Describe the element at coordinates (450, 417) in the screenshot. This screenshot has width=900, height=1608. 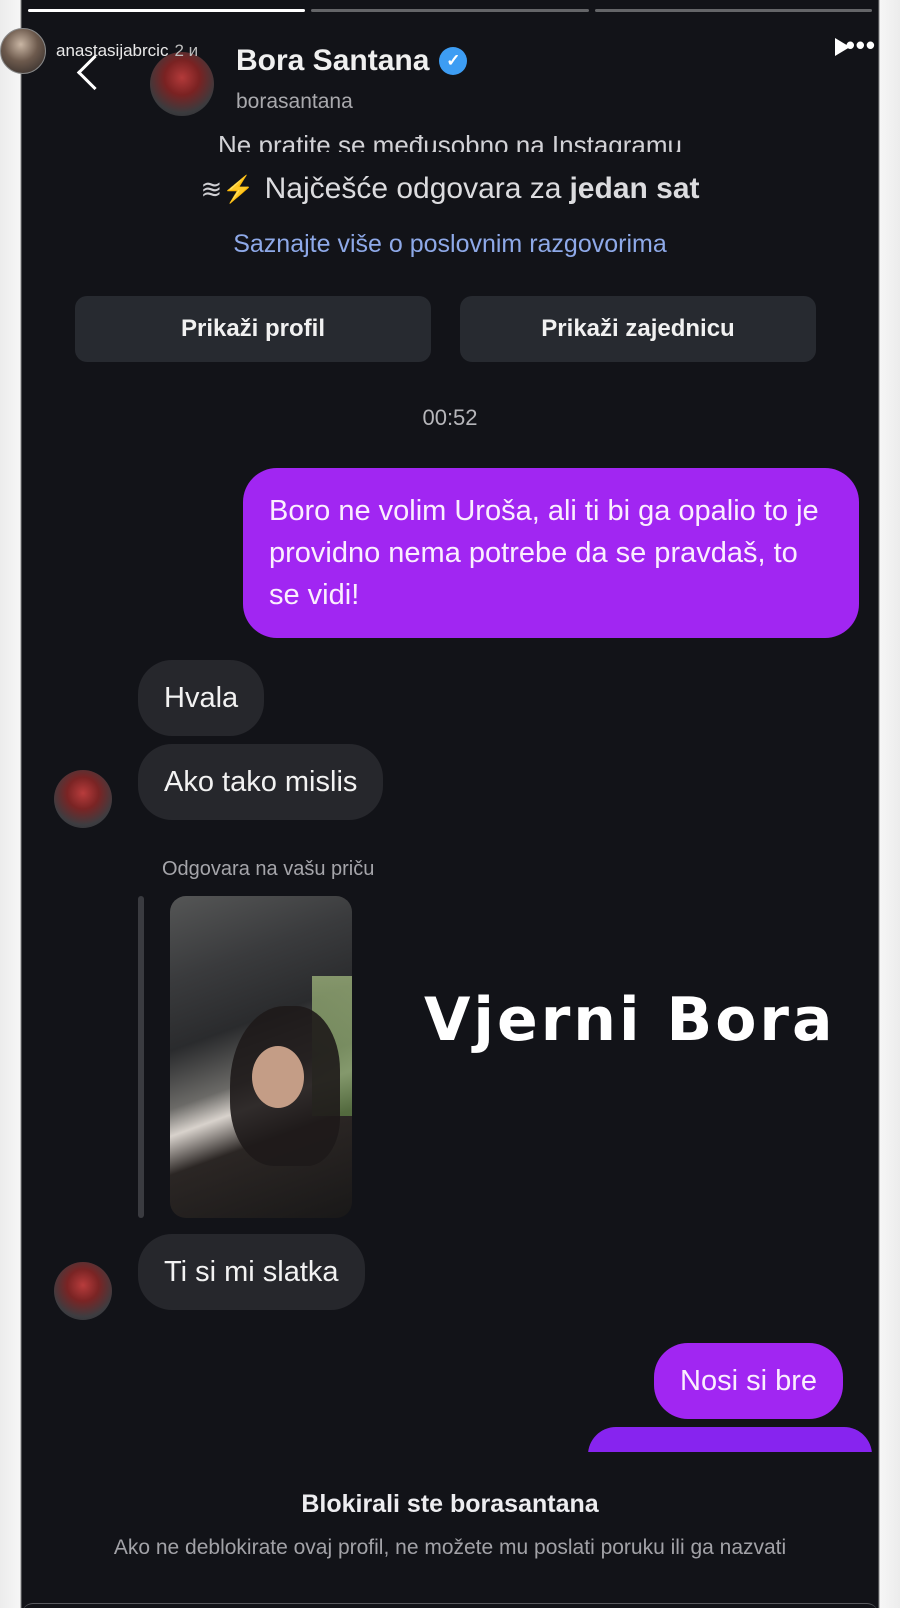
I see `message-timestamp: 00:52` at that location.